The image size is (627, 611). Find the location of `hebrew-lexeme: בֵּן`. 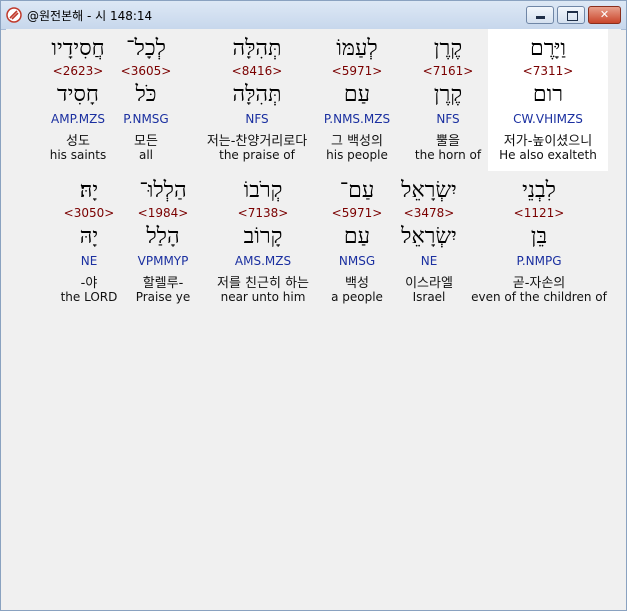

hebrew-lexeme: בֵּן is located at coordinates (539, 236).